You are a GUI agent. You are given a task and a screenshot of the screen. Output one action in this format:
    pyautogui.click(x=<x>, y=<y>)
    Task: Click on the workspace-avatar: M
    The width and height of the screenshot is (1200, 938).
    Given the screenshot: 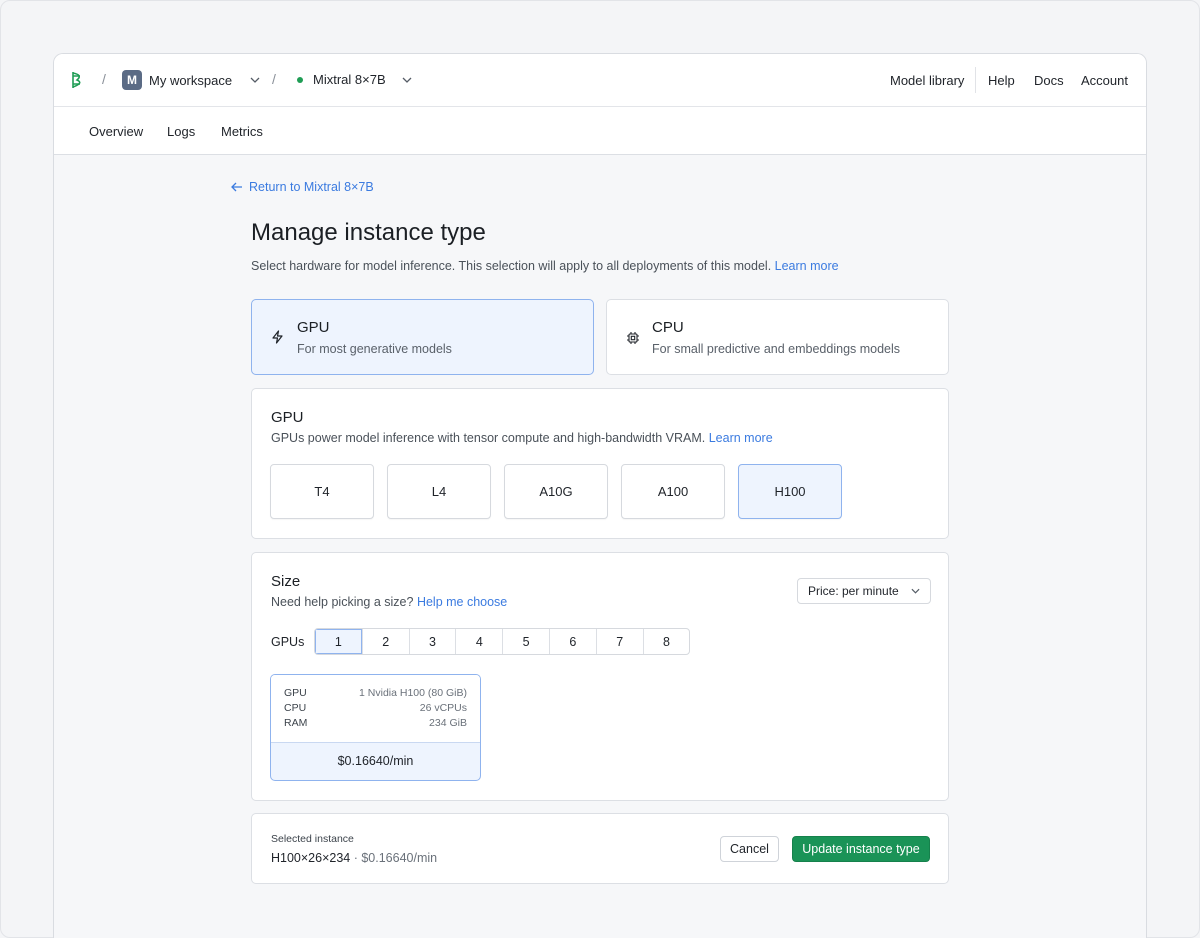 What is the action you would take?
    pyautogui.click(x=132, y=80)
    